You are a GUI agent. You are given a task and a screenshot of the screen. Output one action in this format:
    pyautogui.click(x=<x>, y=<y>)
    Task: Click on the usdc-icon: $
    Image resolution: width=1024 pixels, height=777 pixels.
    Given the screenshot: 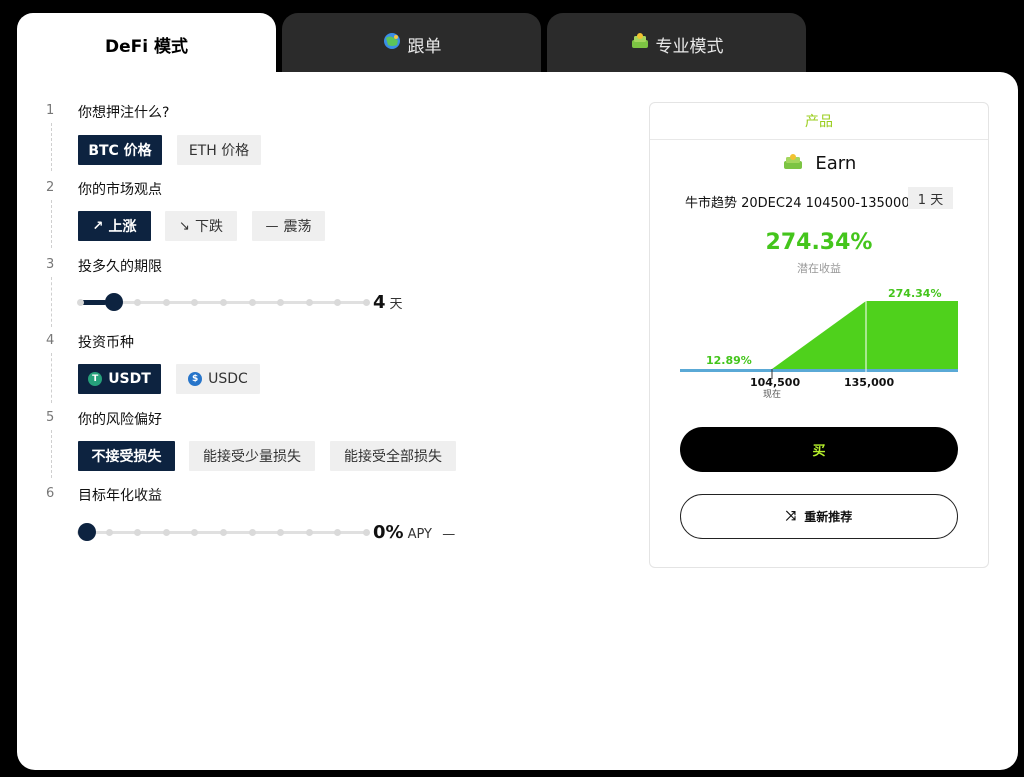 What is the action you would take?
    pyautogui.click(x=195, y=379)
    